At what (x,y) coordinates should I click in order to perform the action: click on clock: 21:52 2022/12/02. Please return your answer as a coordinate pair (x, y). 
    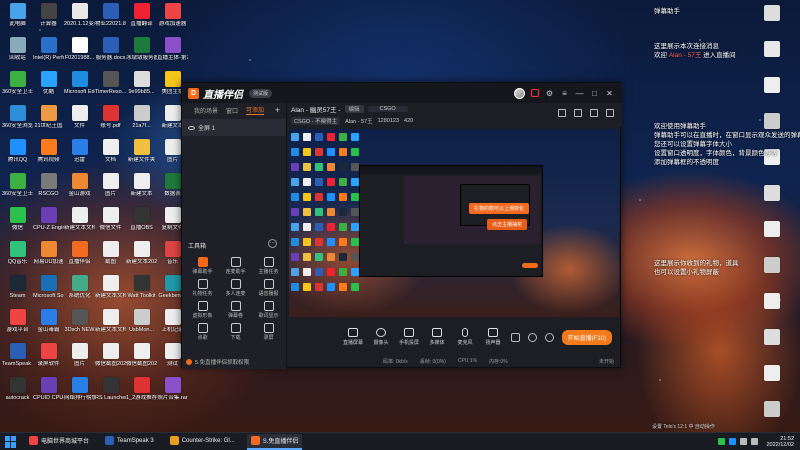
    Looking at the image, I should click on (780, 442).